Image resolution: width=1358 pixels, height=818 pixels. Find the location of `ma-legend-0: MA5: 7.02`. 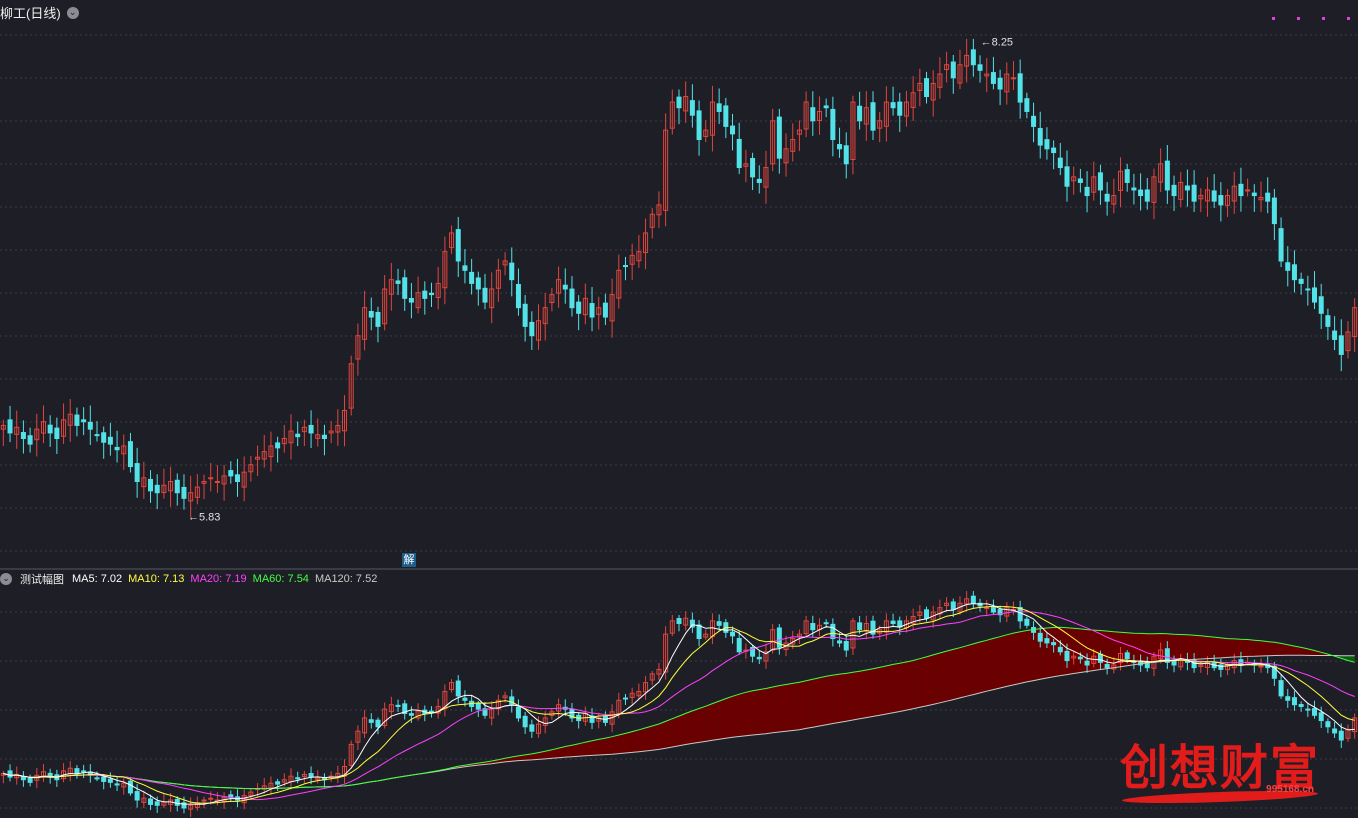

ma-legend-0: MA5: 7.02 is located at coordinates (97, 579).